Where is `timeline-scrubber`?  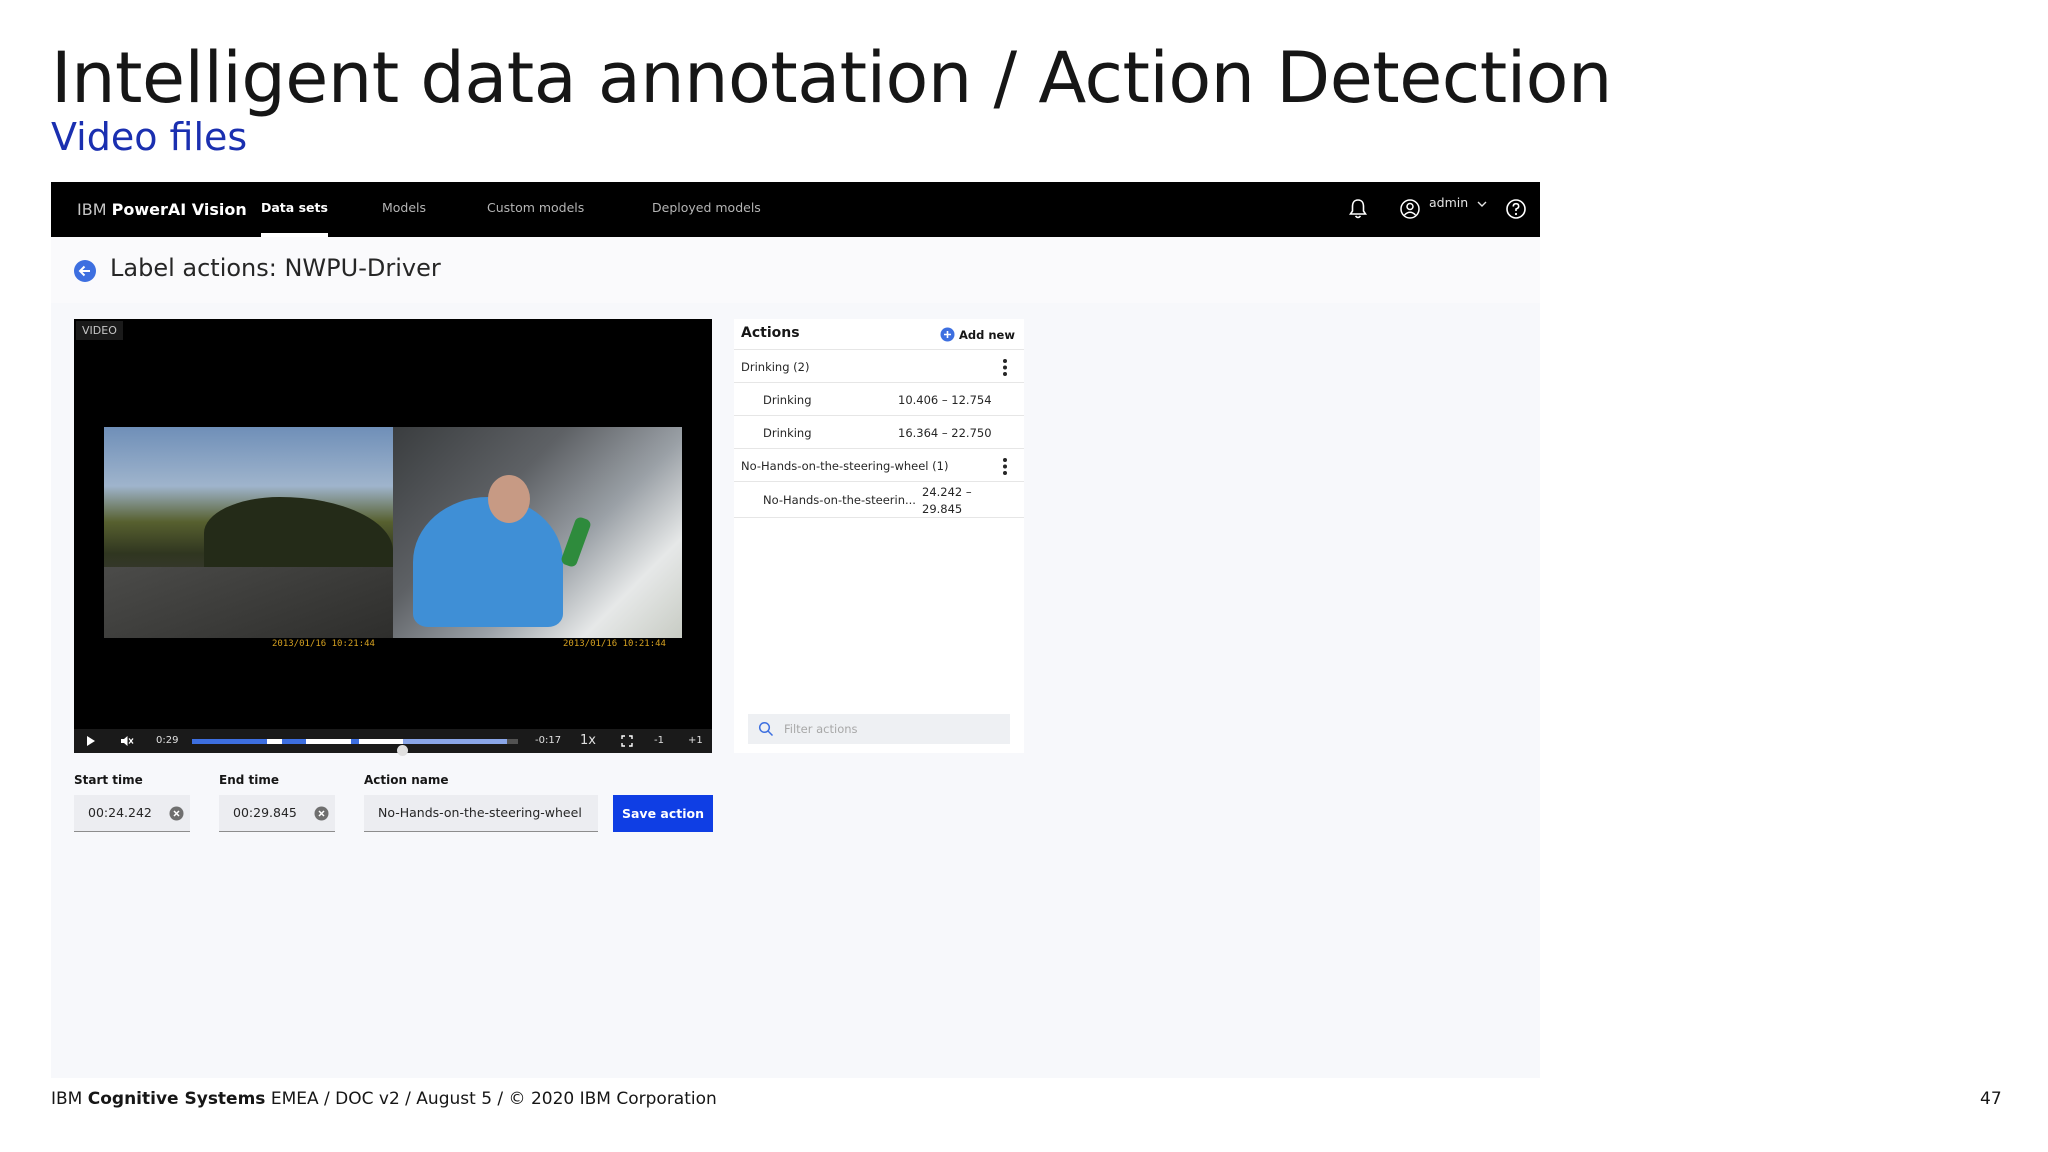 timeline-scrubber is located at coordinates (402, 750).